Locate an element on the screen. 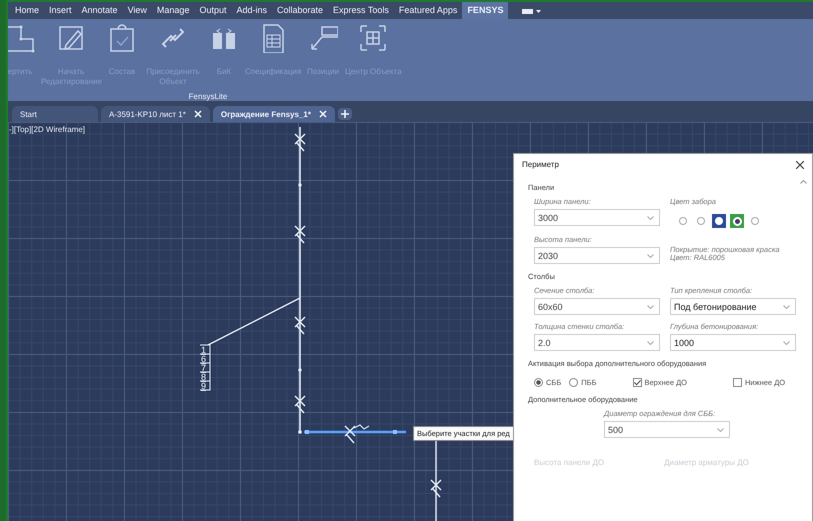 This screenshot has height=521, width=813. menu-tab: Output is located at coordinates (213, 10).